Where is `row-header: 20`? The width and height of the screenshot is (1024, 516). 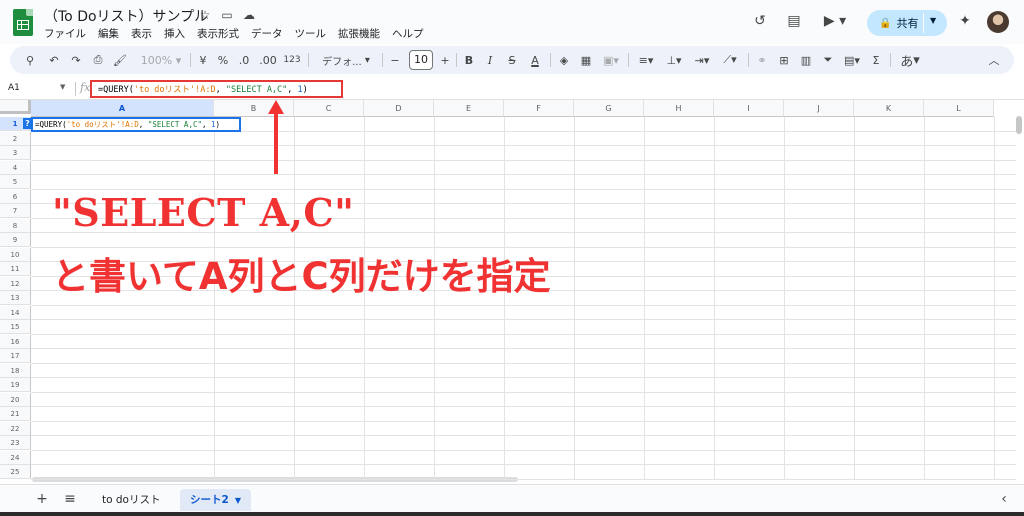
row-header: 20 is located at coordinates (15, 399).